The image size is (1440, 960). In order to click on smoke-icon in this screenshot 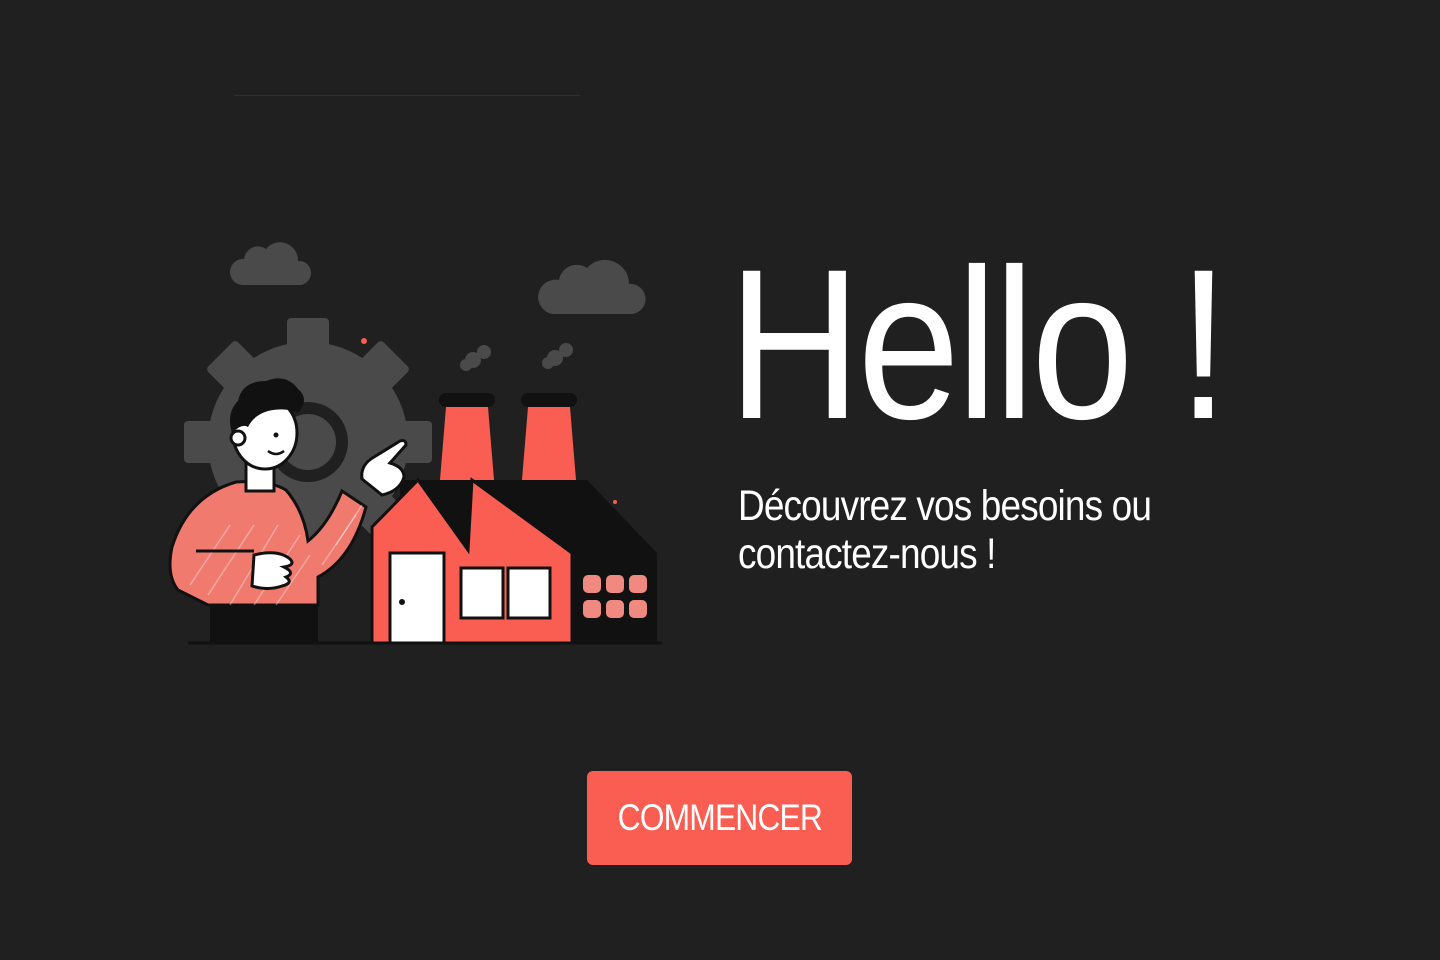, I will do `click(516, 357)`.